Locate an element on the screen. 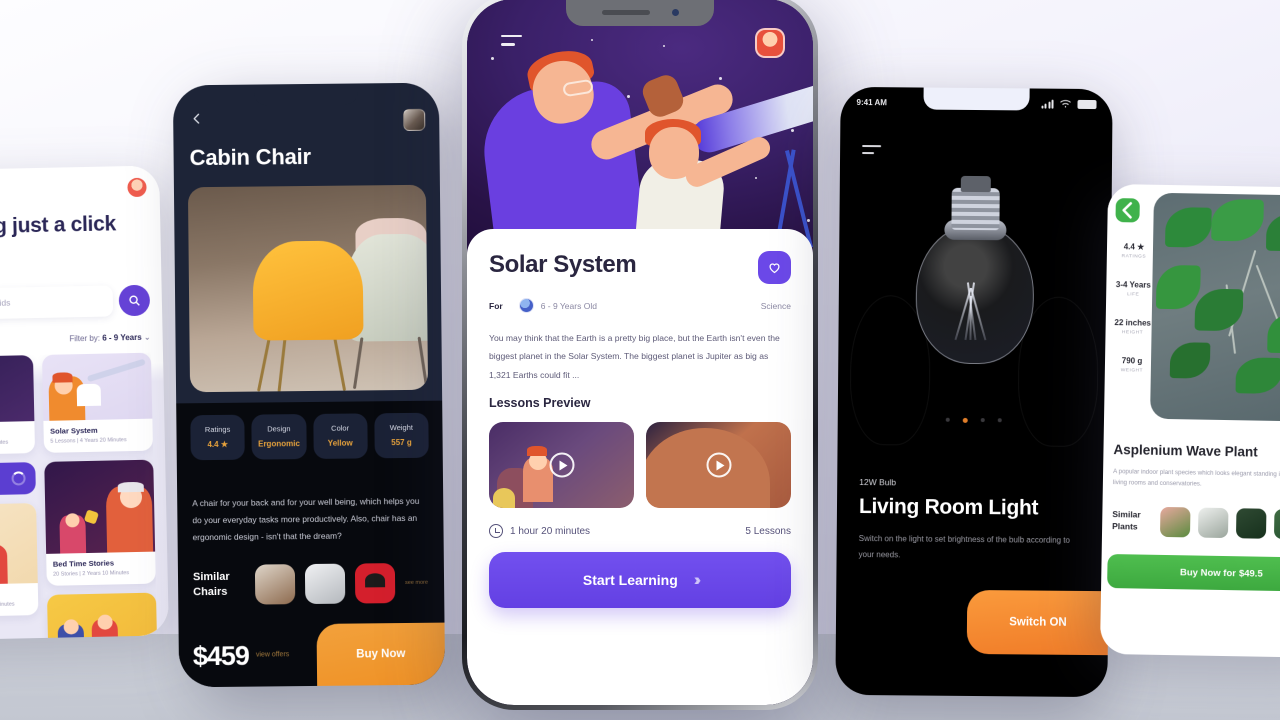 This screenshot has height=720, width=1280. status-time: 9:41 AM is located at coordinates (871, 102).